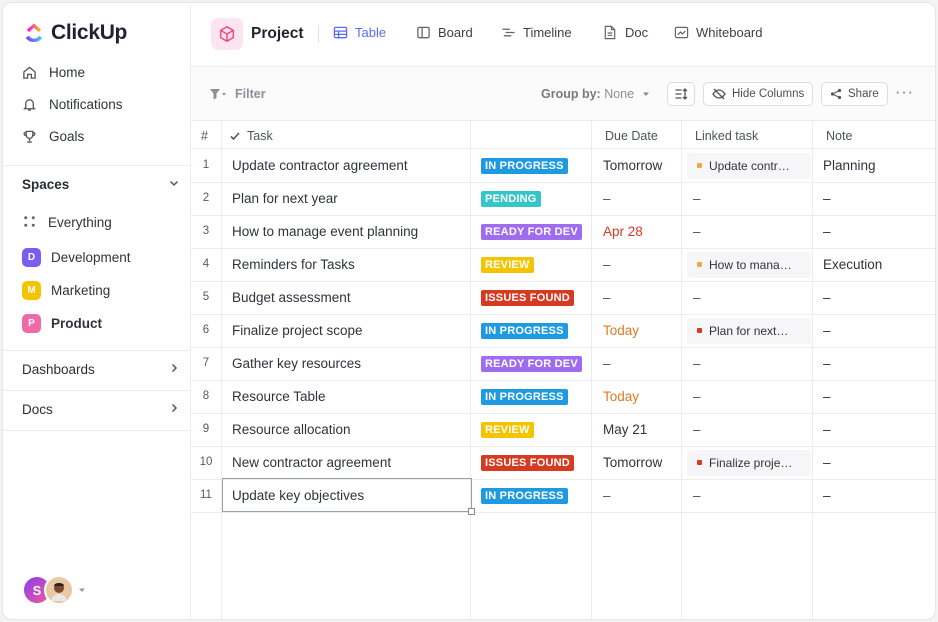 This screenshot has width=938, height=622. Describe the element at coordinates (758, 94) in the screenshot. I see `hide-columns-button: Hide Columns` at that location.